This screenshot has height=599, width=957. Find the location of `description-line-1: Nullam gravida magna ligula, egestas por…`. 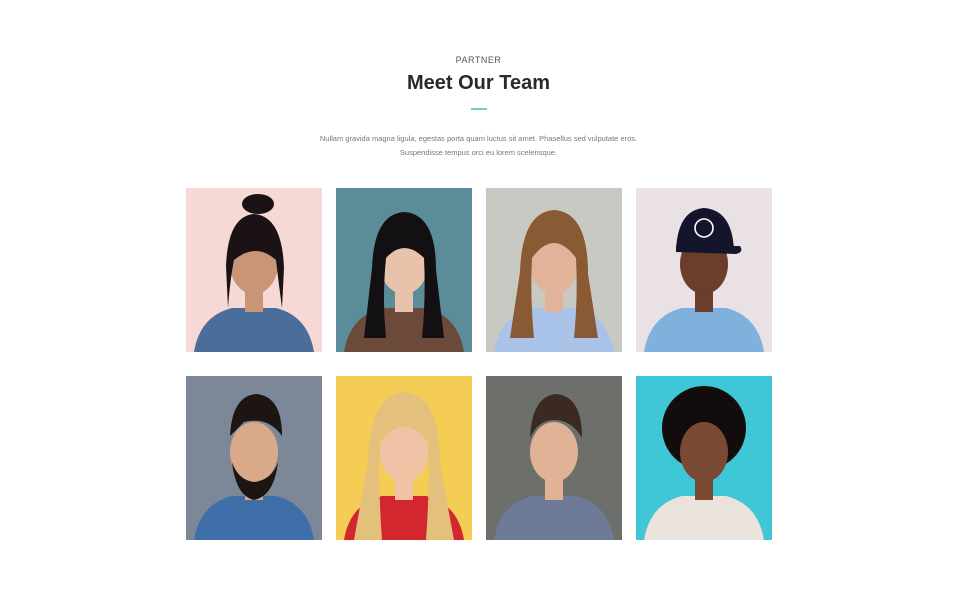

description-line-1: Nullam gravida magna ligula, egestas por… is located at coordinates (478, 138).